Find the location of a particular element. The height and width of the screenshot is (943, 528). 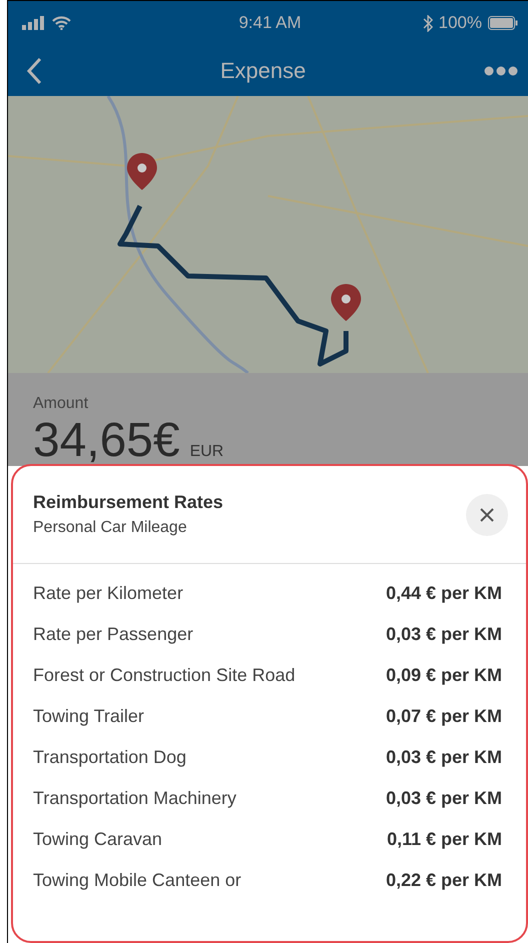

rate-value: 0,07 € per KM is located at coordinates (444, 716).